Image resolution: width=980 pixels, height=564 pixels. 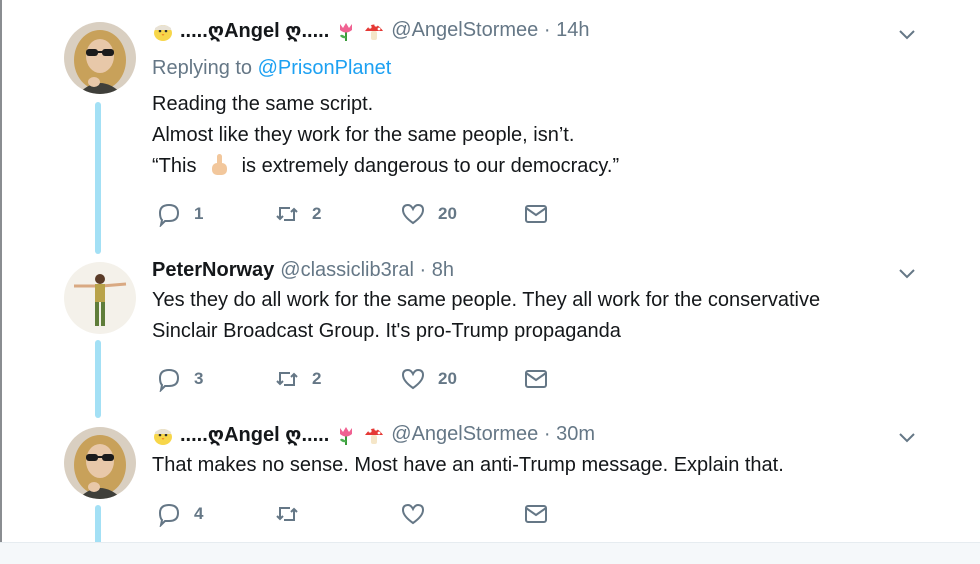 What do you see at coordinates (575, 434) in the screenshot?
I see `timestamp: 30m` at bounding box center [575, 434].